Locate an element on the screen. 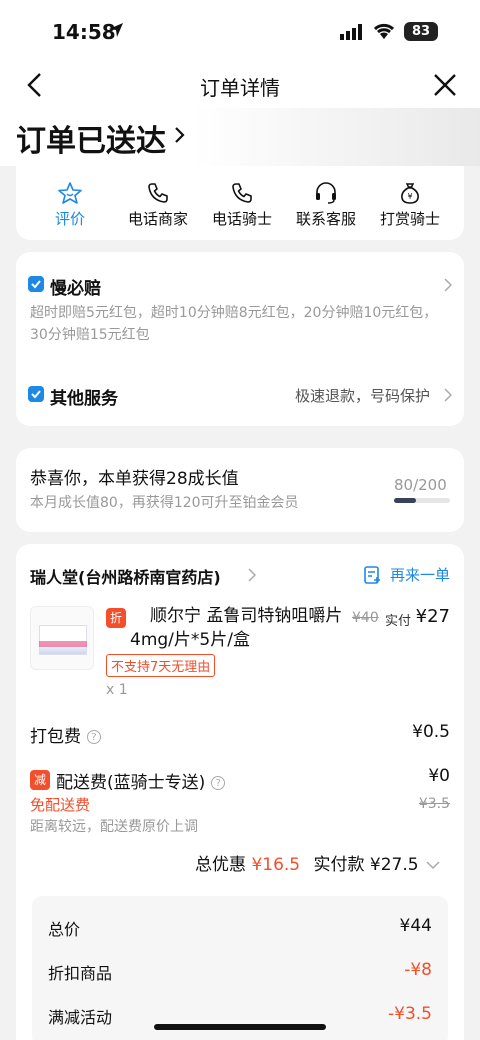  contact-support-label: 联系客服 is located at coordinates (325, 219).